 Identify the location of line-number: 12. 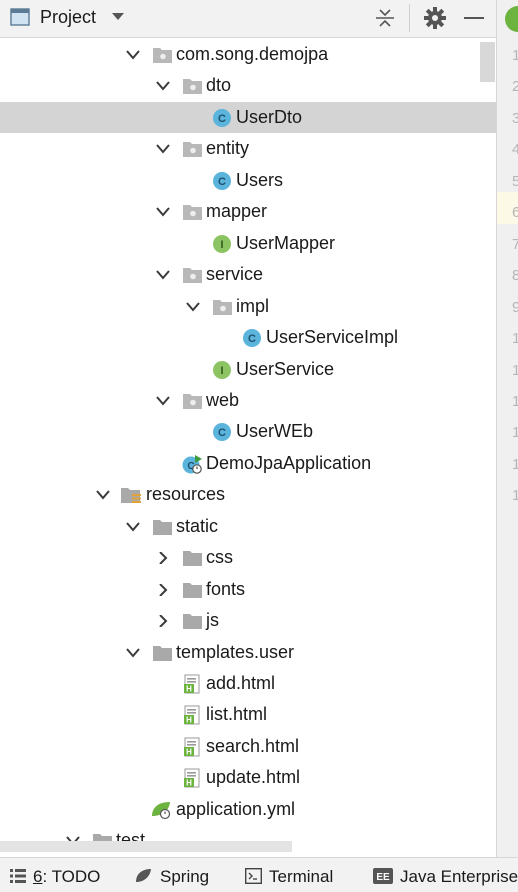
(515, 401).